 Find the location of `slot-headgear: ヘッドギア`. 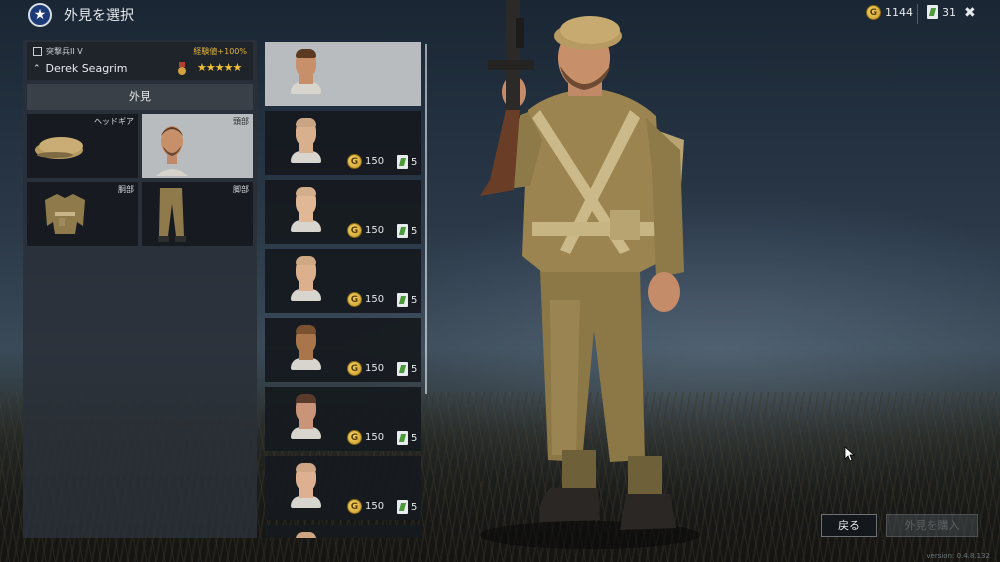

slot-headgear: ヘッドギア is located at coordinates (82, 146).